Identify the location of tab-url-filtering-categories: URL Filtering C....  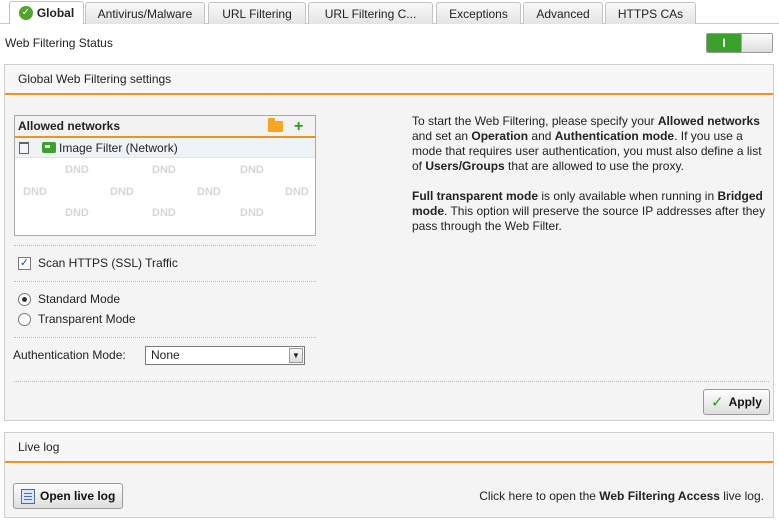
(370, 13).